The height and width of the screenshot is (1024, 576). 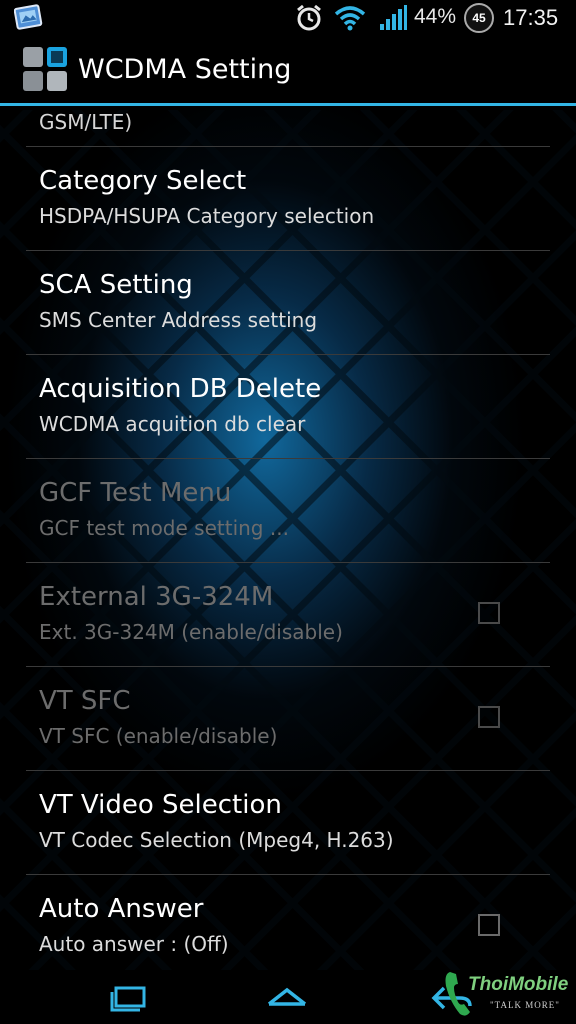 I want to click on battery-percentage: 44%, so click(x=435, y=16).